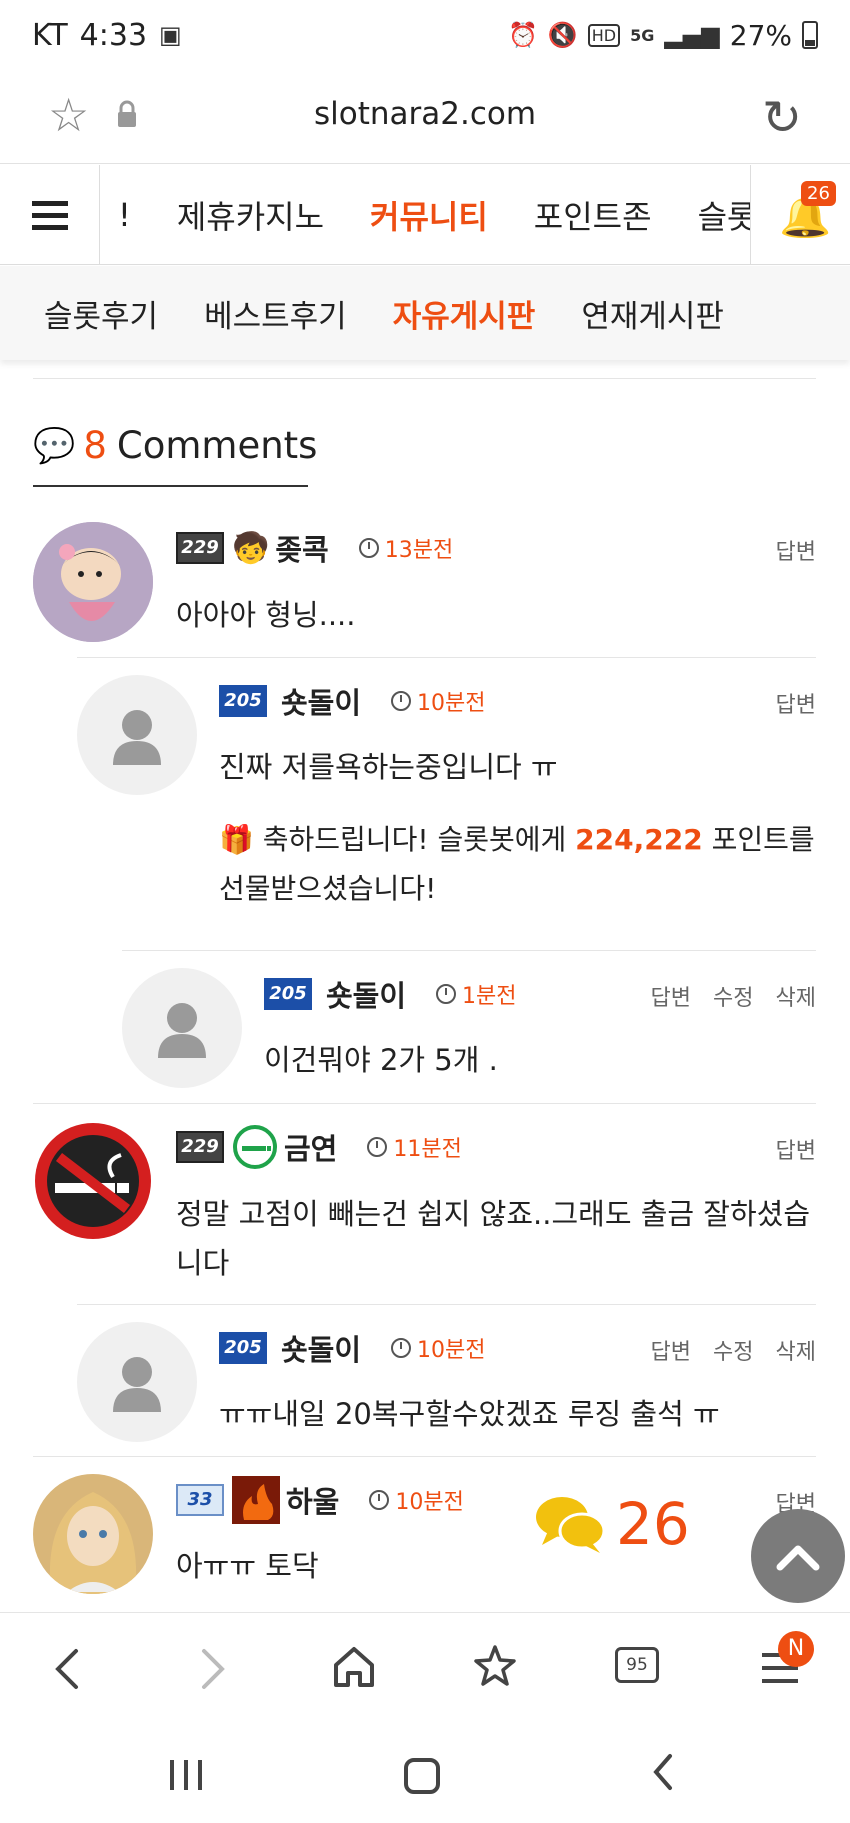 This screenshot has height=1823, width=850. Describe the element at coordinates (663, 1772) in the screenshot. I see `system-back-icon` at that location.